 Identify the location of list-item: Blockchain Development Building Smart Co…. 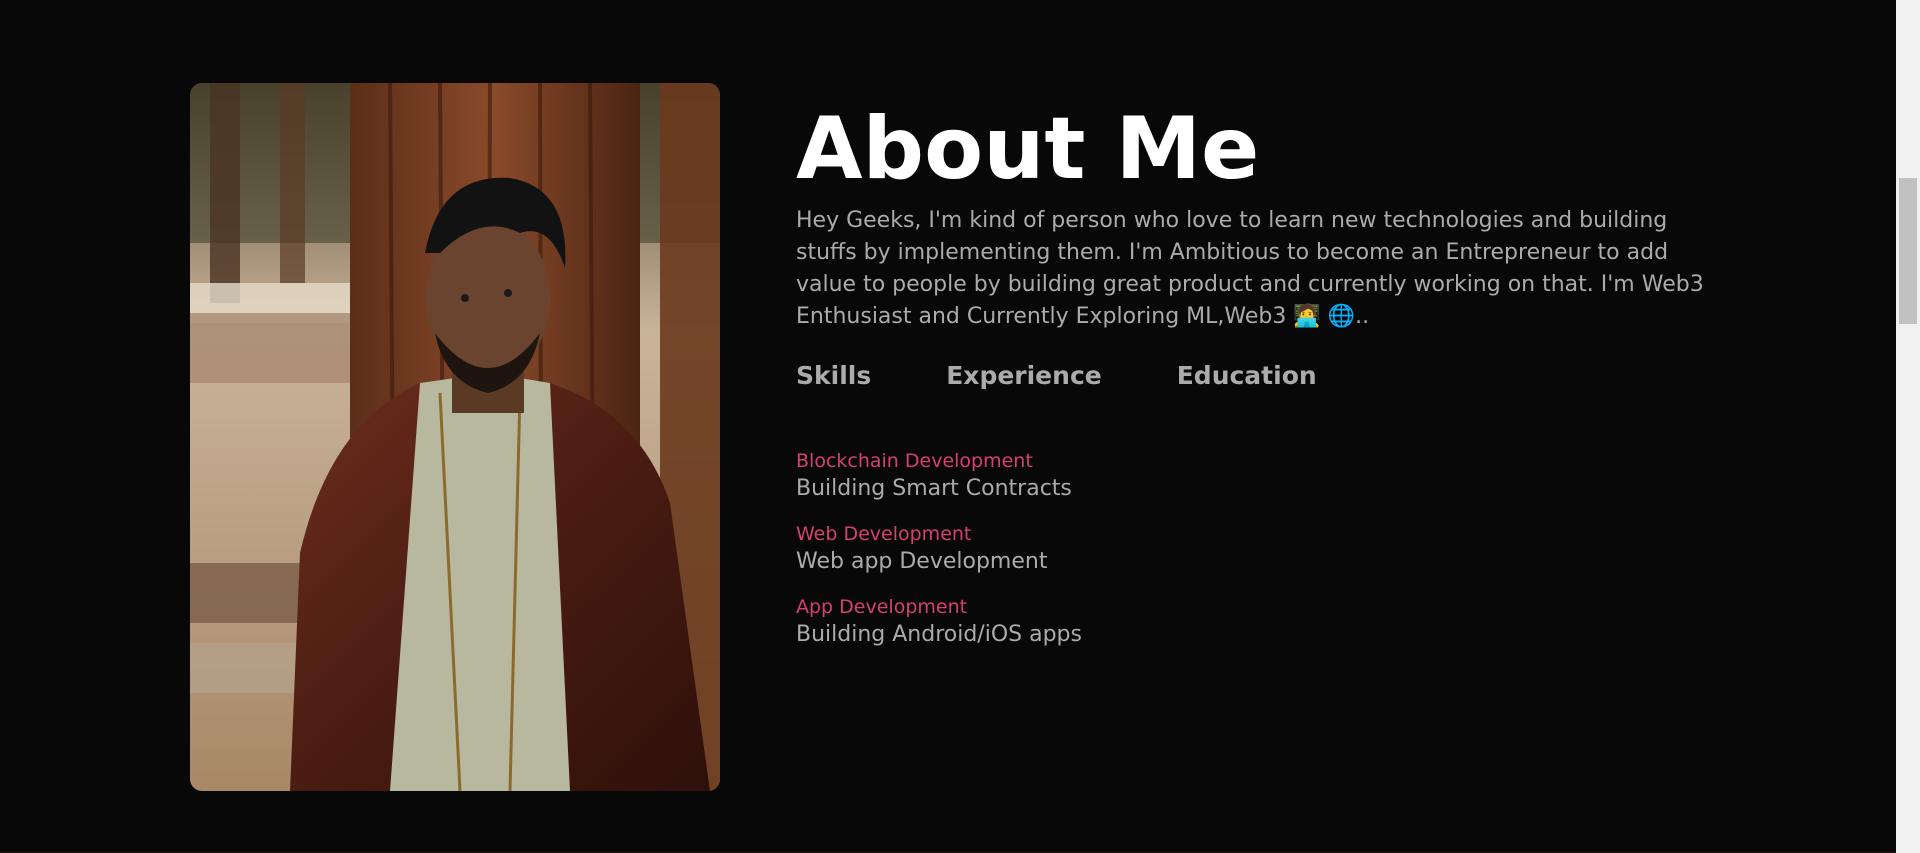
(1256, 476).